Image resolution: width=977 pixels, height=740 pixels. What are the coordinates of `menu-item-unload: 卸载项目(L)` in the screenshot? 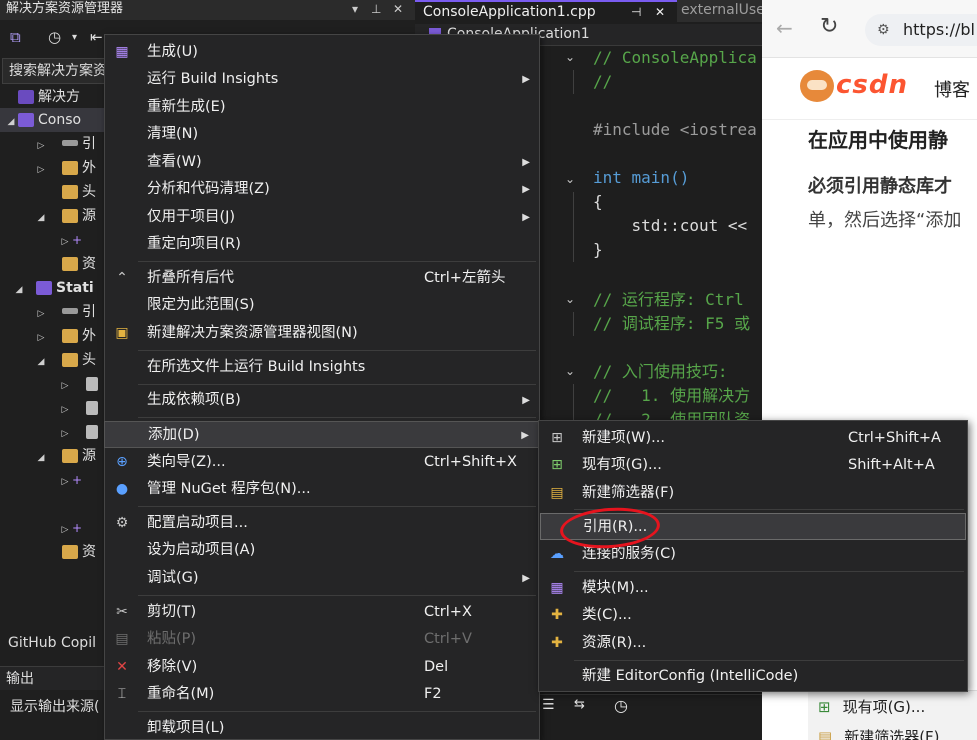 It's located at (322, 727).